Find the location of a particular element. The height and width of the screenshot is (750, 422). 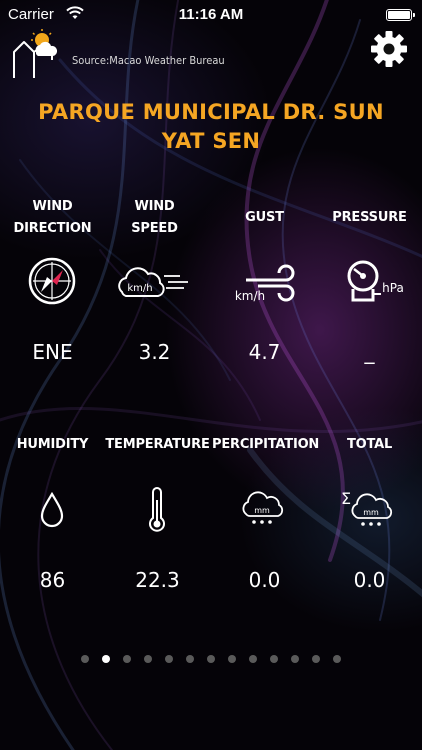

status-time: 11:16 AM is located at coordinates (211, 14).